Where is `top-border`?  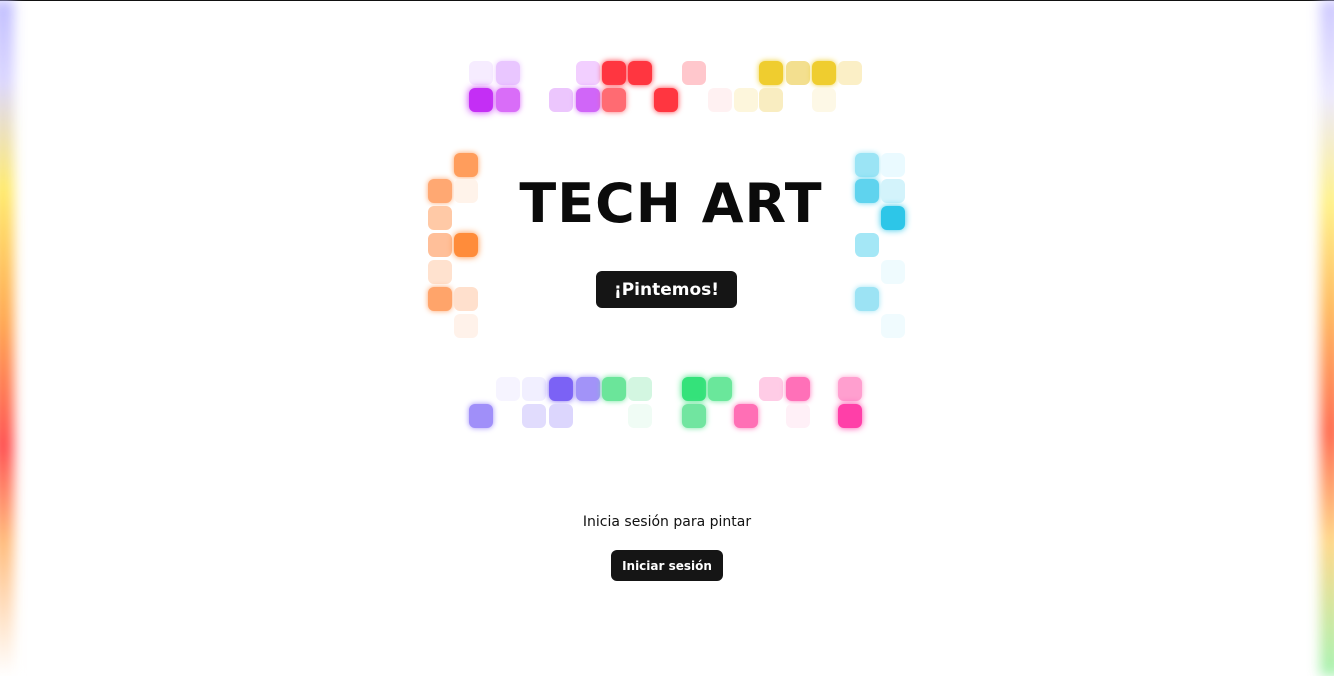 top-border is located at coordinates (667, 0).